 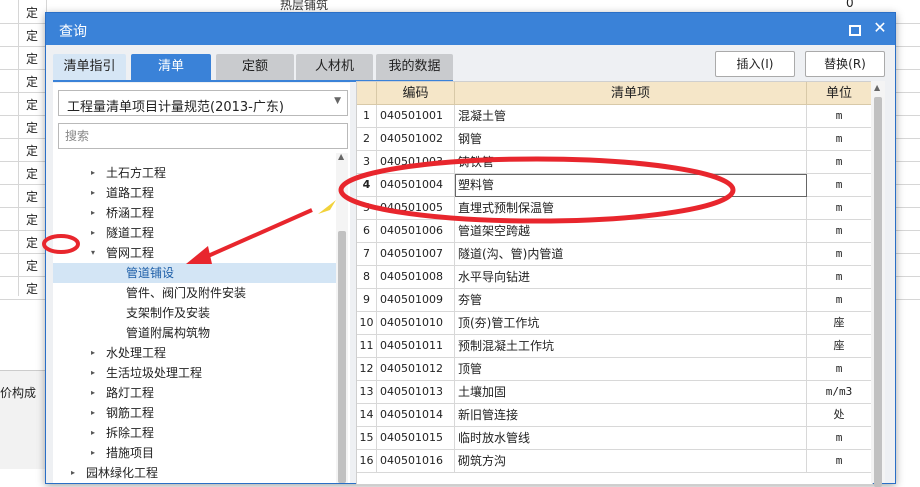 What do you see at coordinates (367, 208) in the screenshot?
I see `table-cell-num: 5` at bounding box center [367, 208].